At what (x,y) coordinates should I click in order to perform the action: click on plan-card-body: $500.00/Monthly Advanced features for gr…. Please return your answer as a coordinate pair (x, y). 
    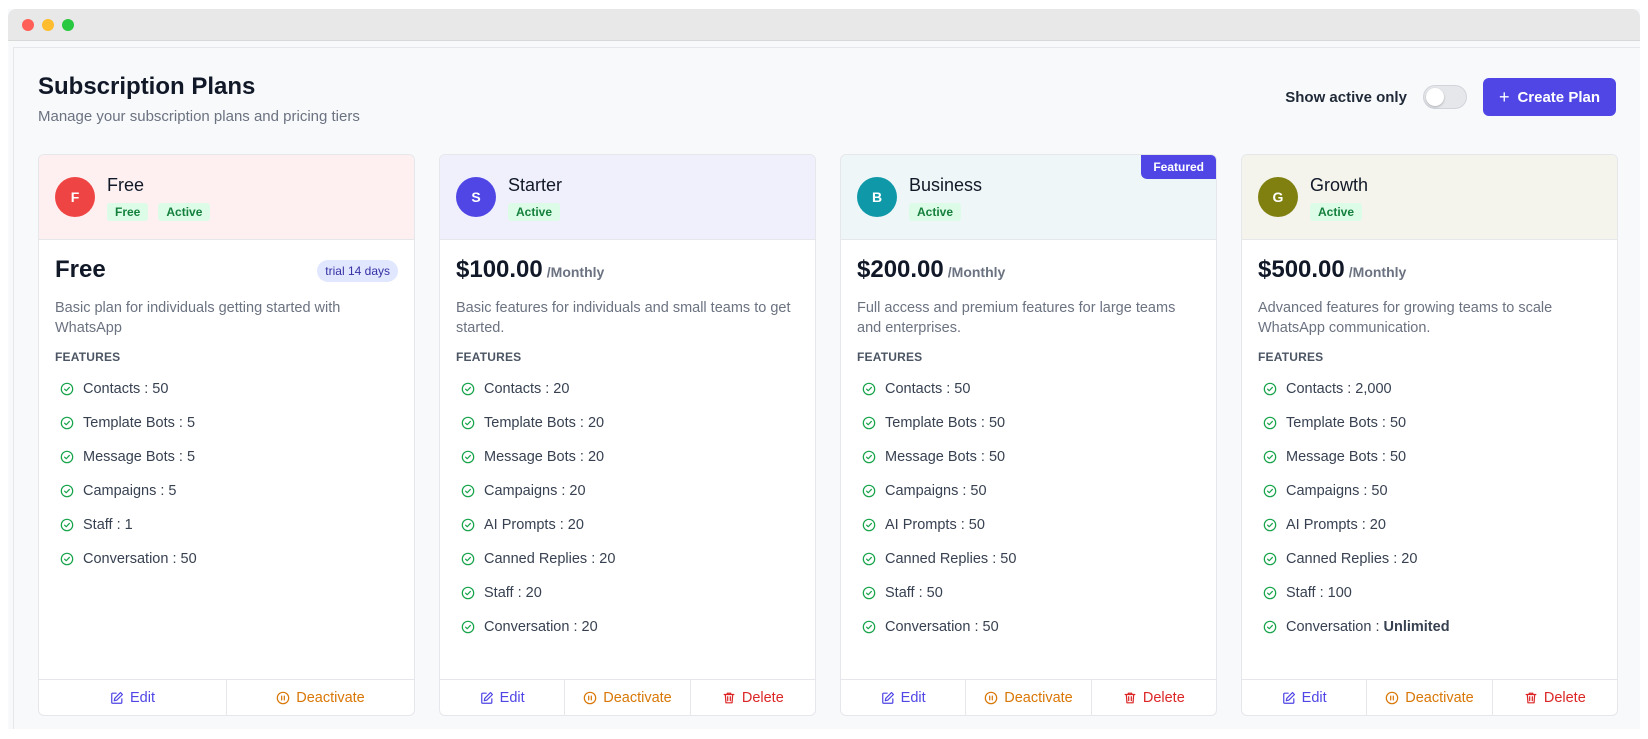
    Looking at the image, I should click on (1429, 442).